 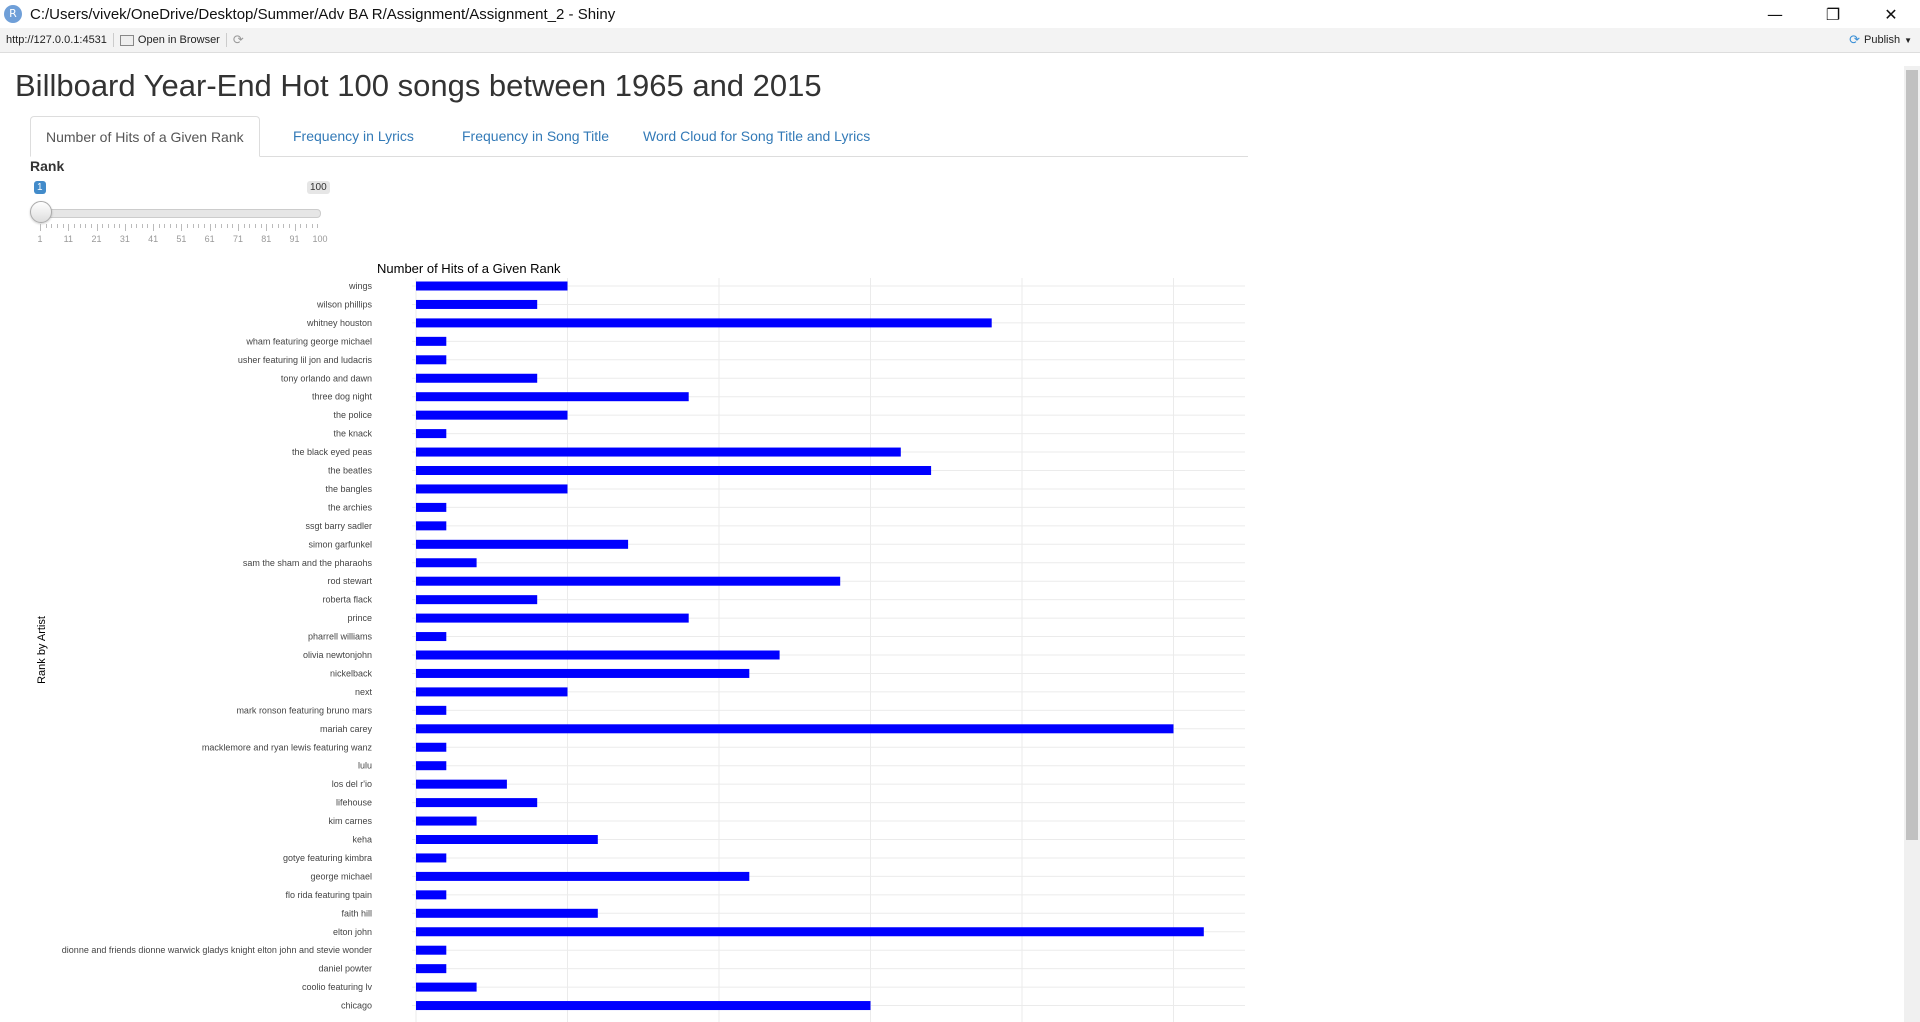 What do you see at coordinates (13, 14) in the screenshot?
I see `r-app-icon: R` at bounding box center [13, 14].